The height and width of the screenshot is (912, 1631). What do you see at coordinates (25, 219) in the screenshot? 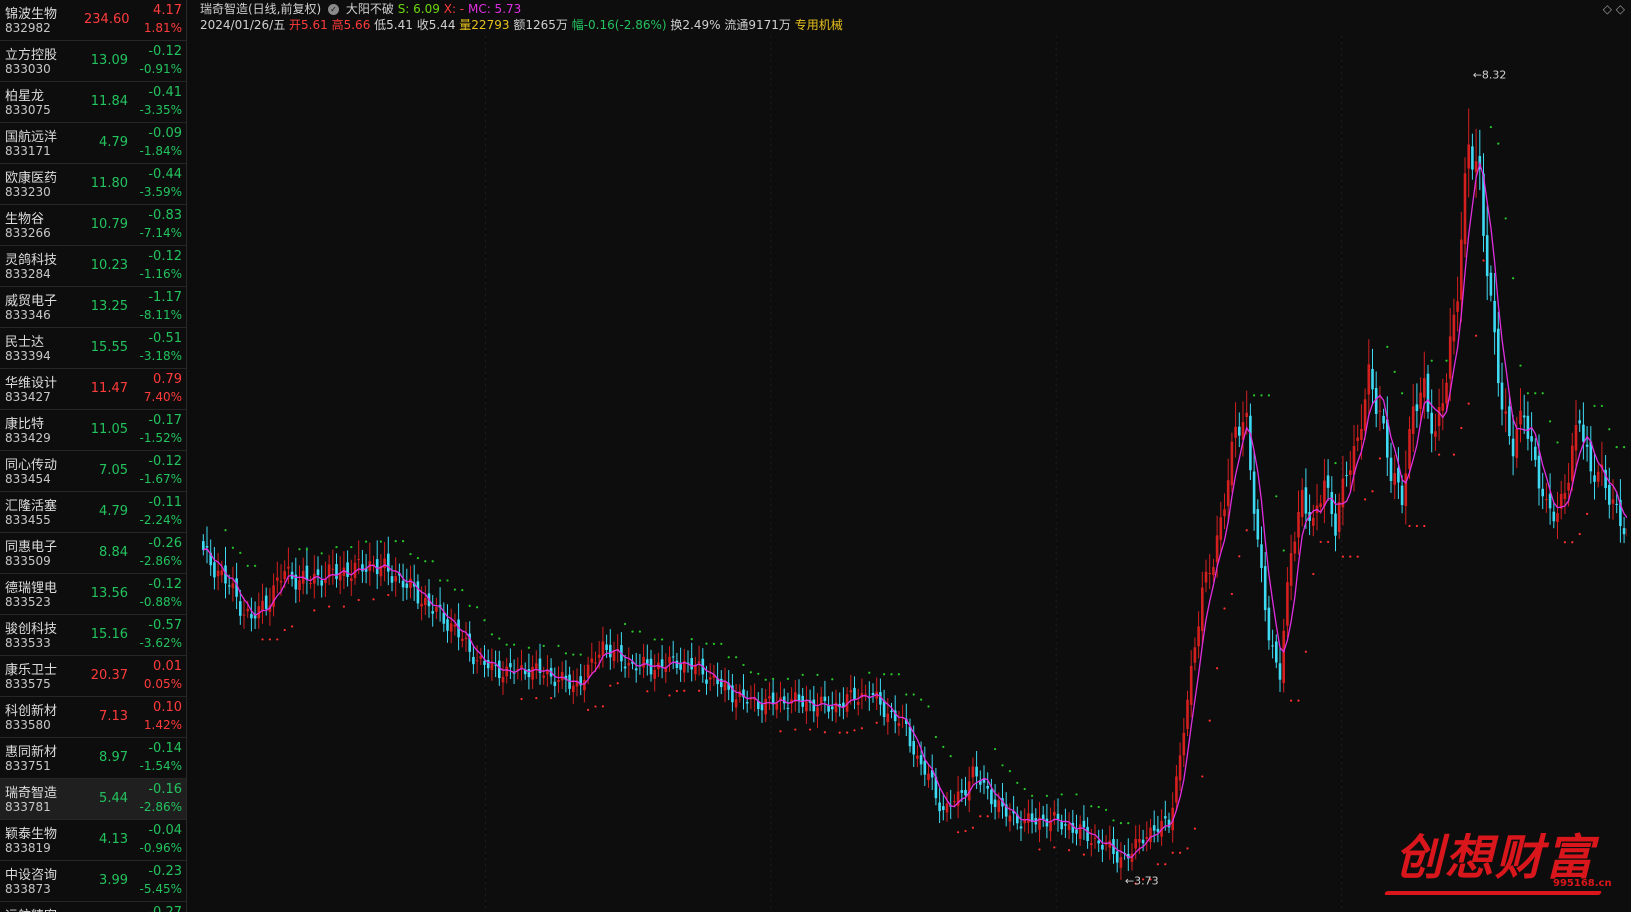
I see `stock-name: 生物谷` at bounding box center [25, 219].